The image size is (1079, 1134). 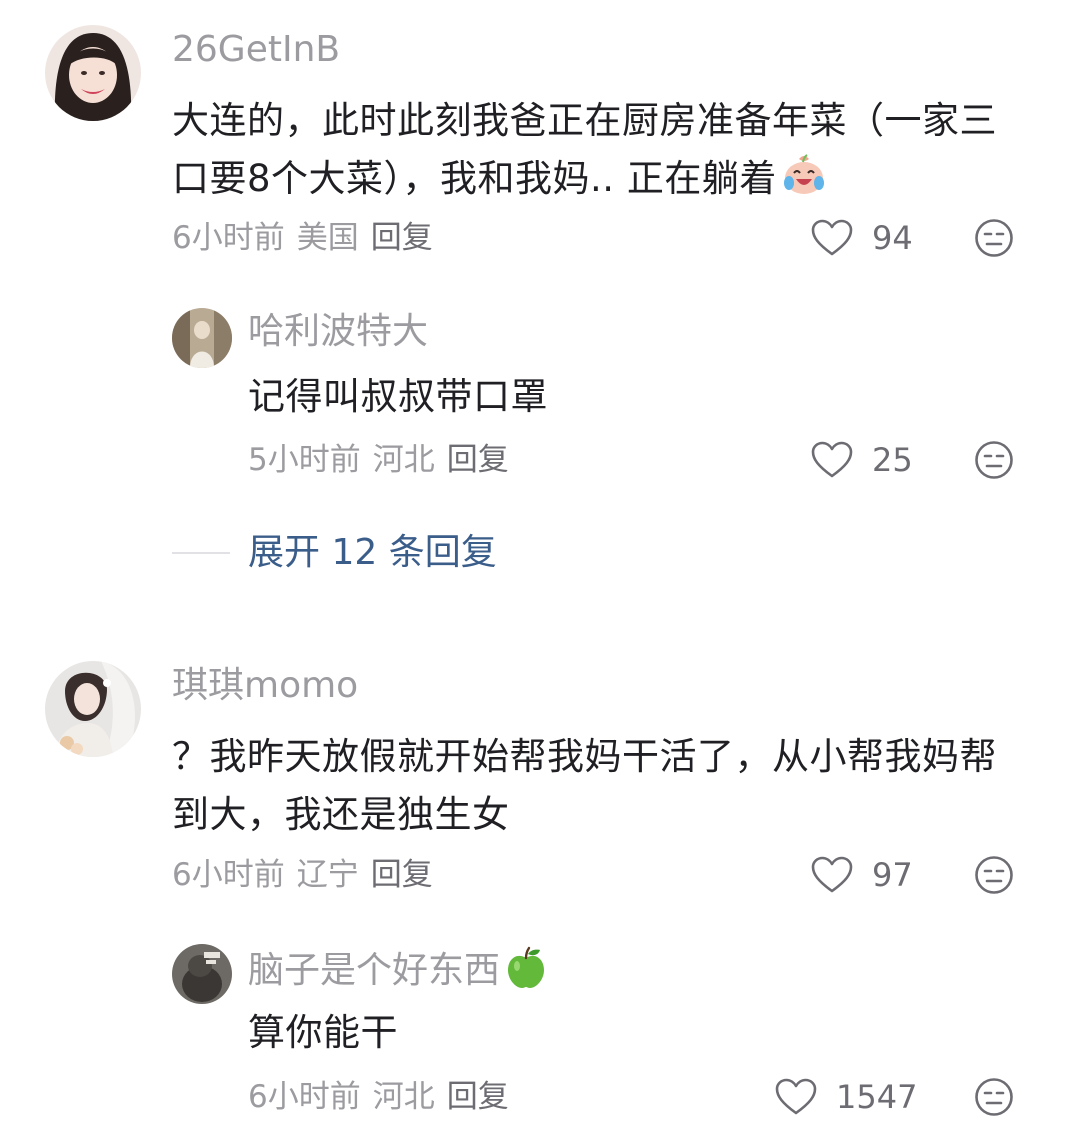 What do you see at coordinates (327, 238) in the screenshot?
I see `comment-location: 美国` at bounding box center [327, 238].